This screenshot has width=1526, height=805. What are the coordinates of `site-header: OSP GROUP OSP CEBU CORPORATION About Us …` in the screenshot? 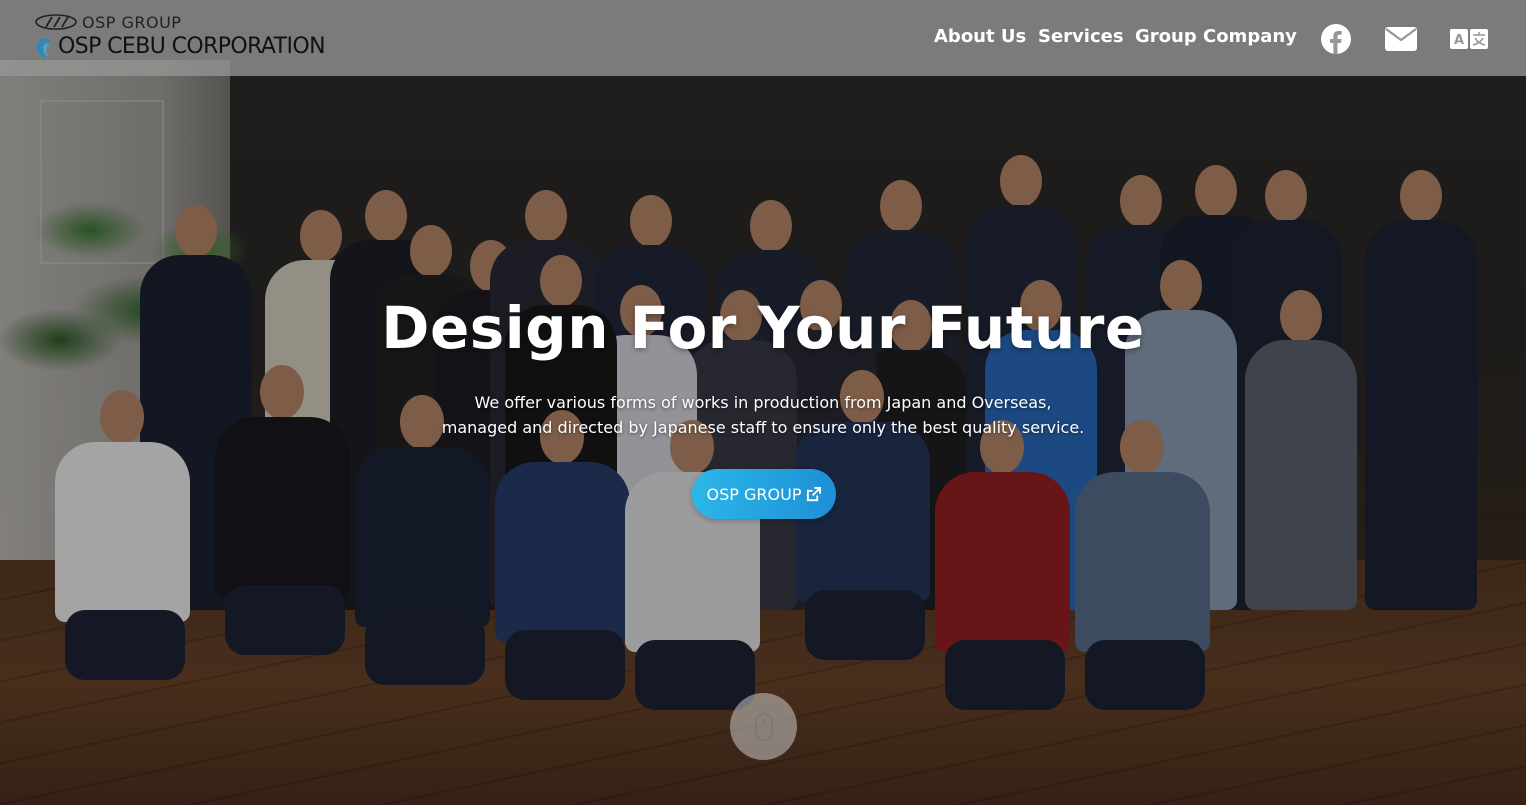 It's located at (763, 38).